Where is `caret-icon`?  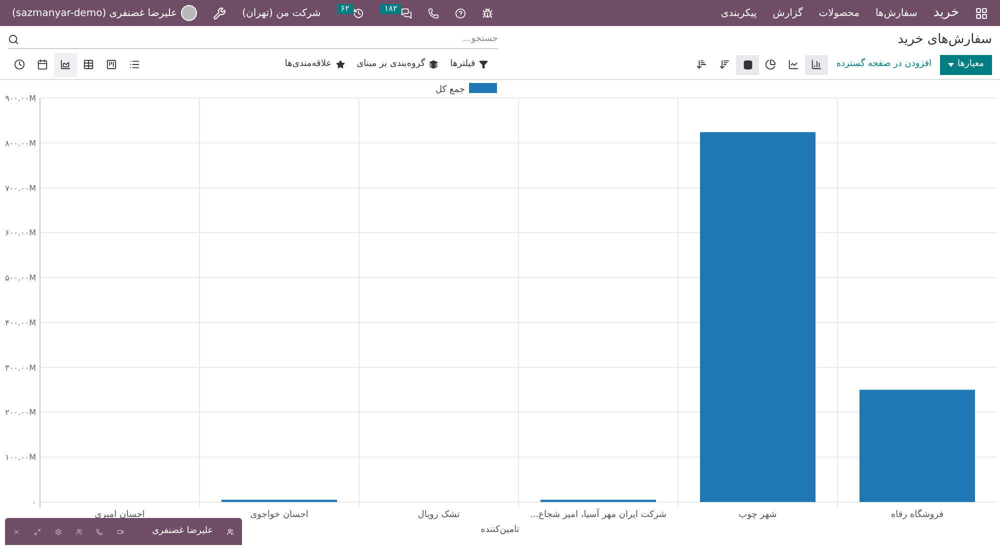
caret-icon is located at coordinates (951, 64).